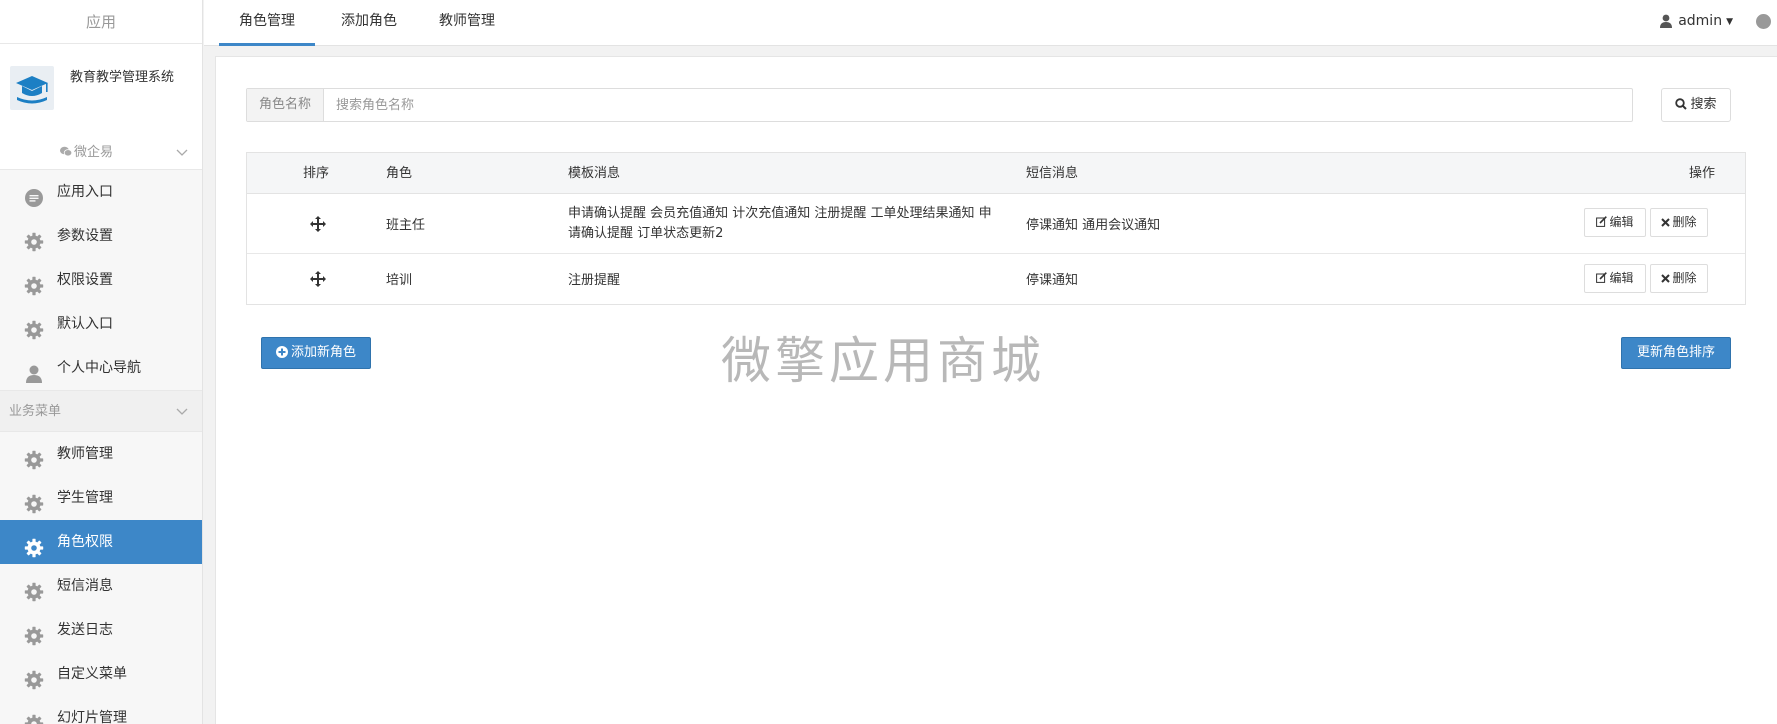 The image size is (1777, 724). I want to click on role-name: 培训, so click(399, 280).